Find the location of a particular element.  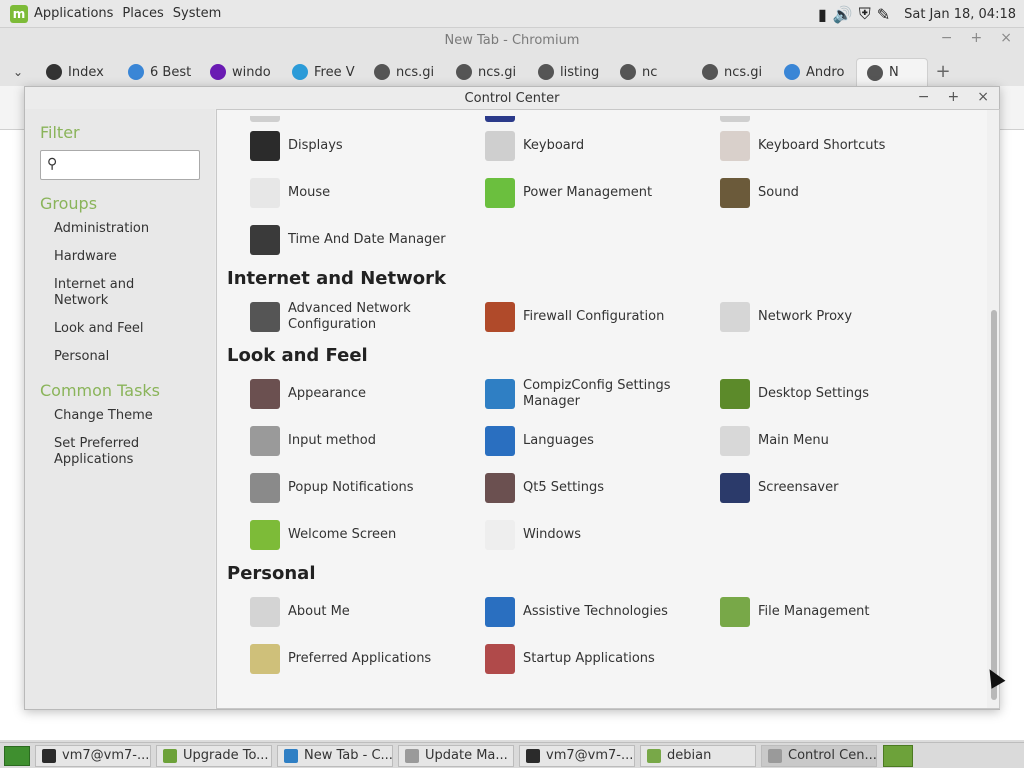

browser-tab: Andro is located at coordinates (815, 72).